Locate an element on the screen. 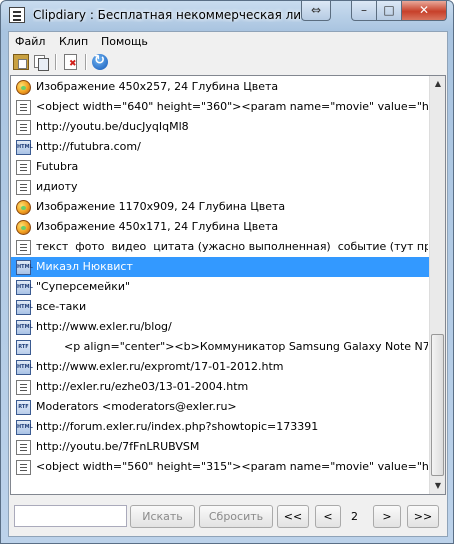  close-button: ✕ is located at coordinates (424, 11).